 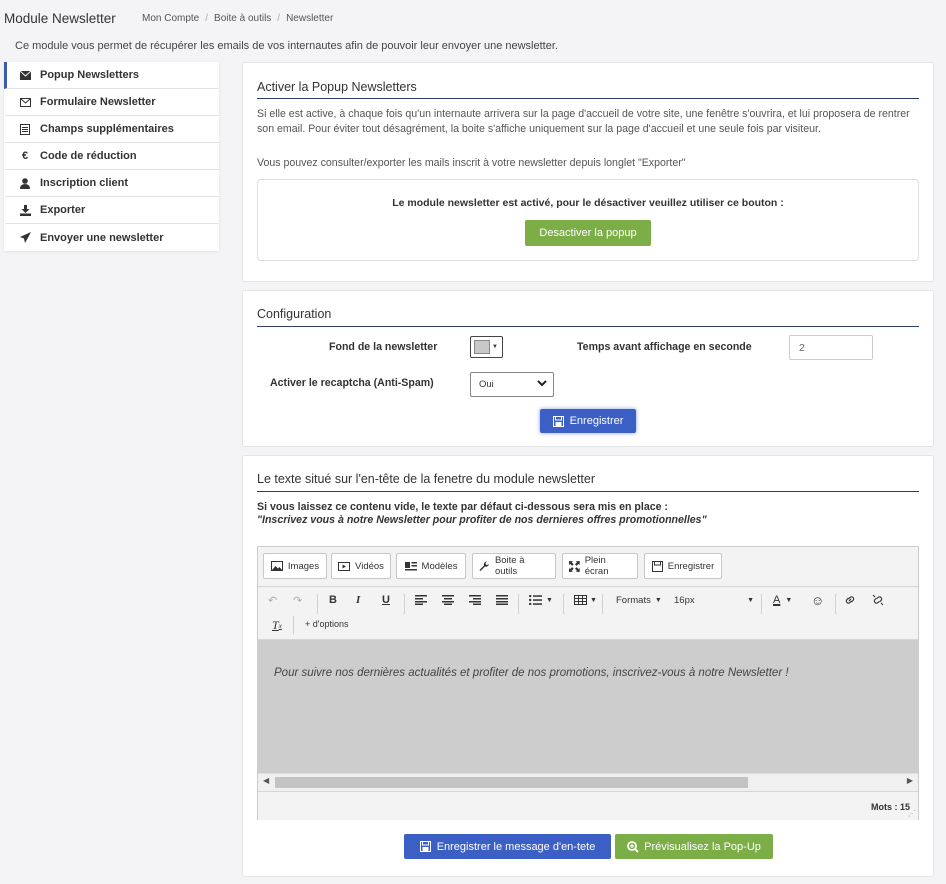 I want to click on sidebar-item-code-reduction: € Code de réduction, so click(x=111, y=156).